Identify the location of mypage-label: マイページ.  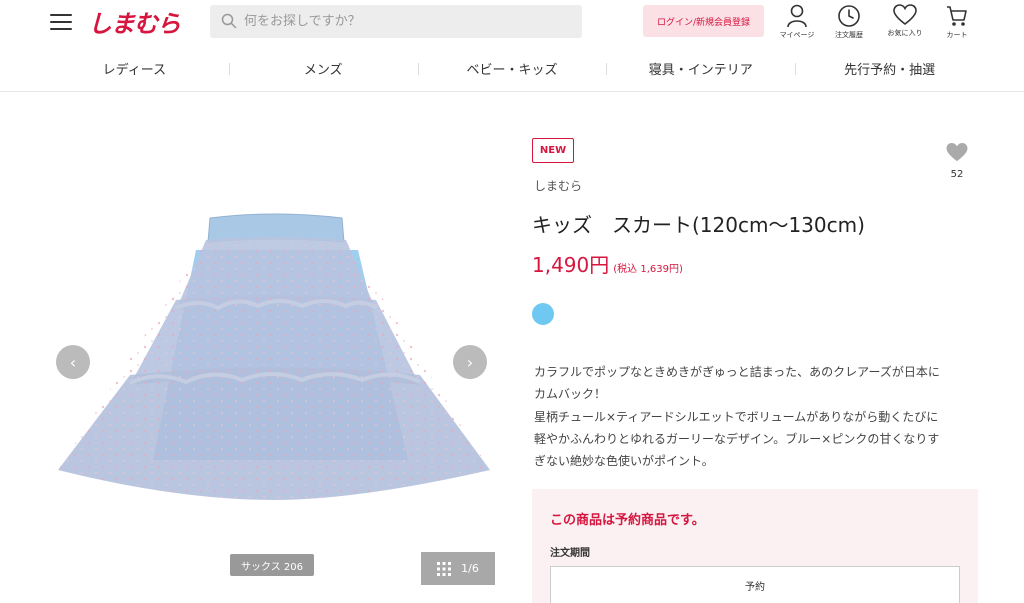
(797, 35).